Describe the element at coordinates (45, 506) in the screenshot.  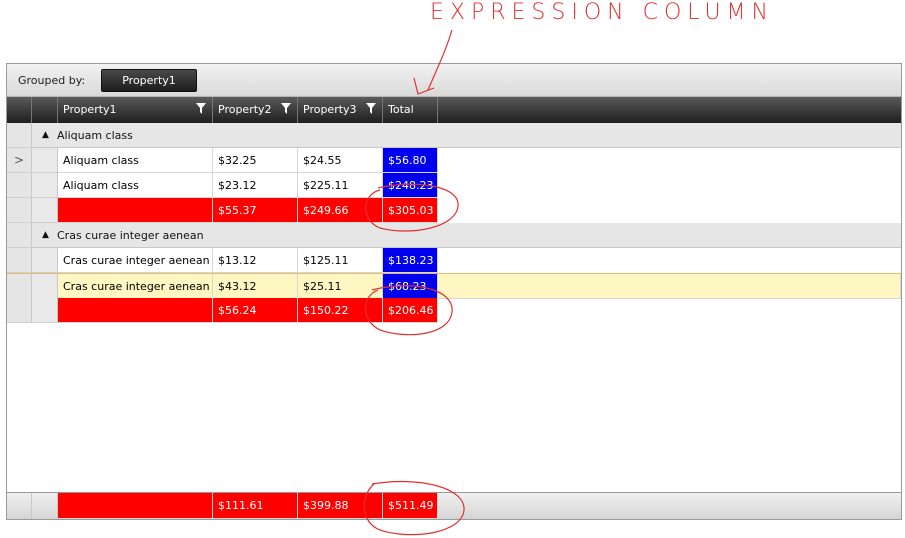
I see `footer-indent` at that location.